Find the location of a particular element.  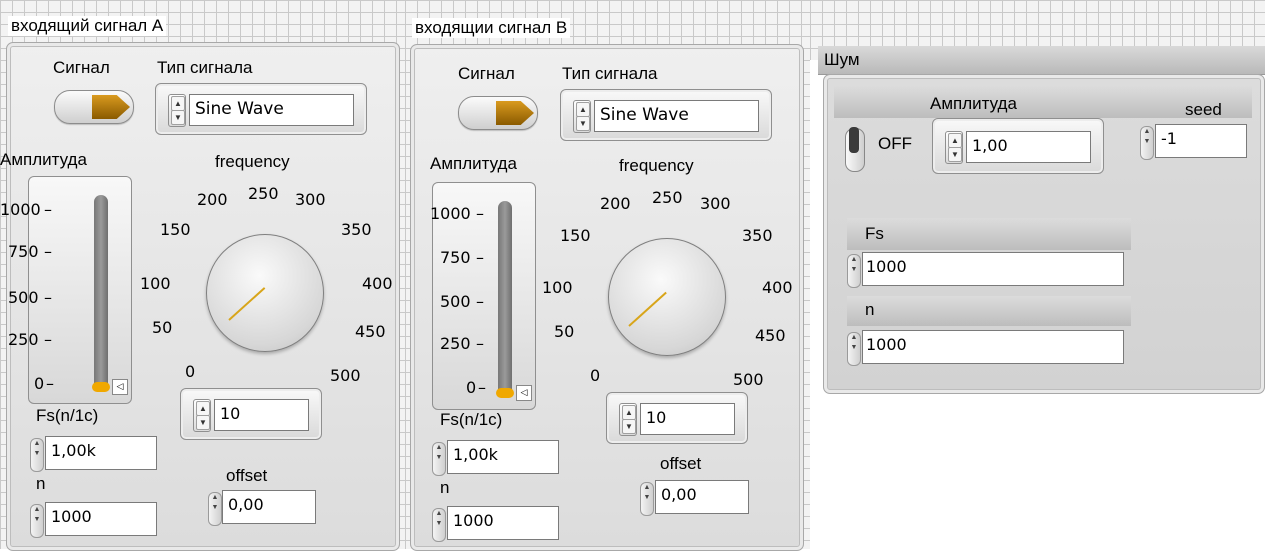

panel-b-frequency-label: frequency is located at coordinates (656, 165).